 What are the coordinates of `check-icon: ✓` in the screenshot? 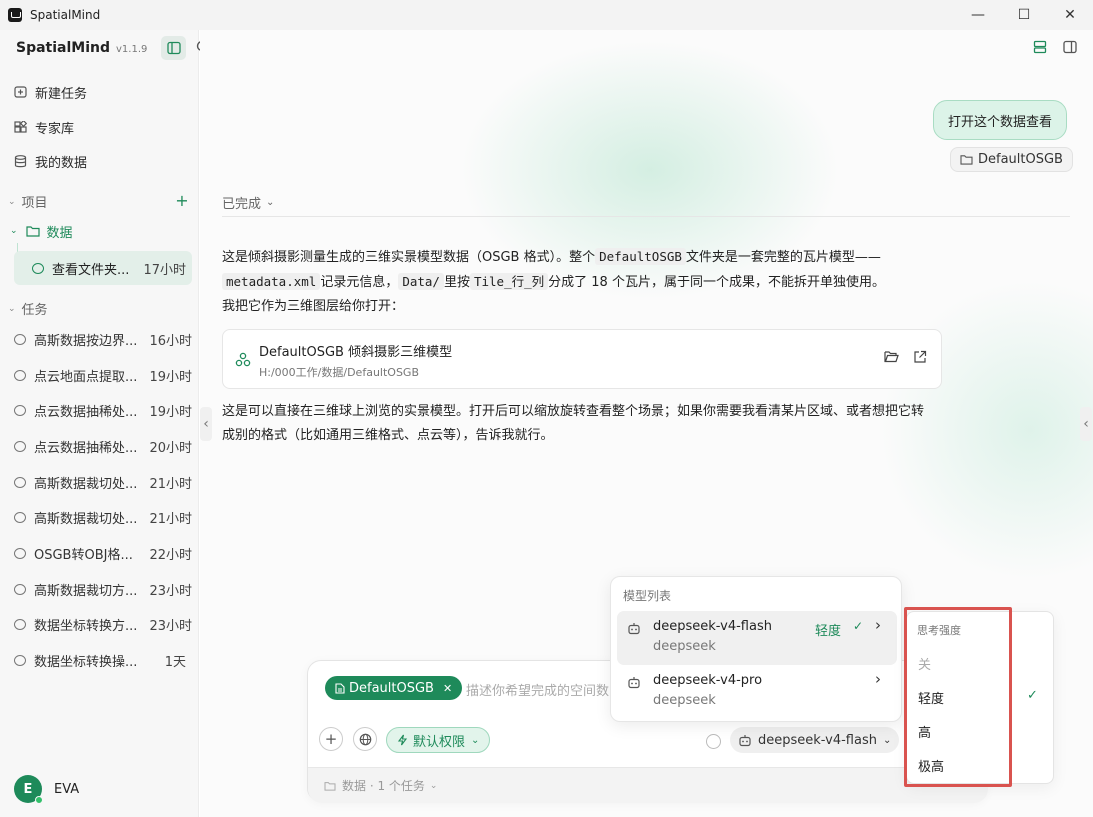 It's located at (858, 626).